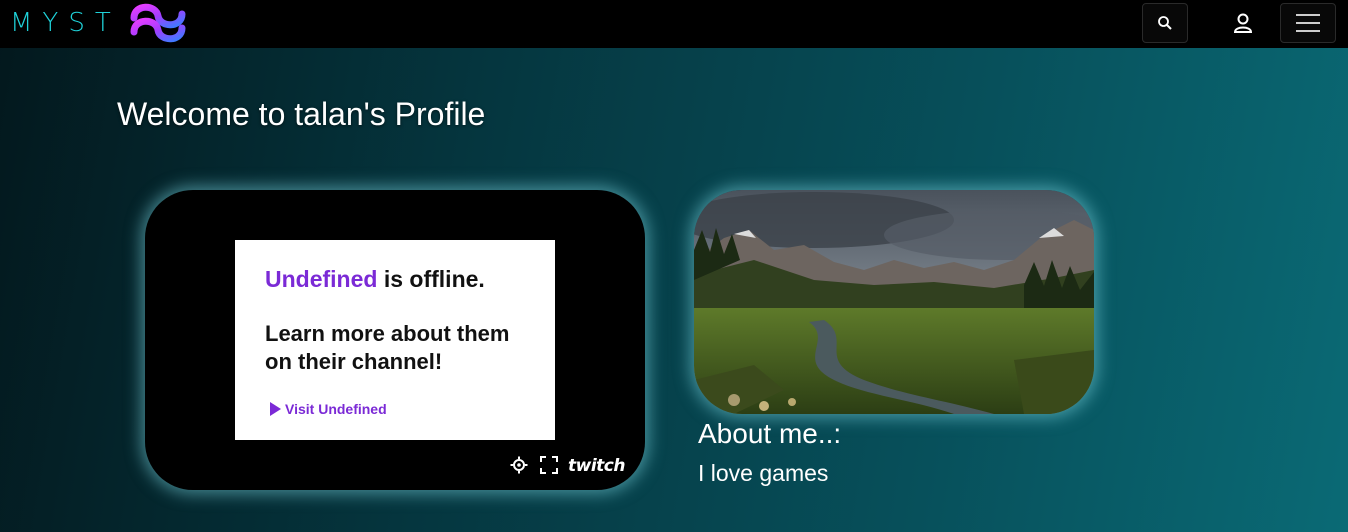  I want to click on mountain-landscape-image, so click(894, 302).